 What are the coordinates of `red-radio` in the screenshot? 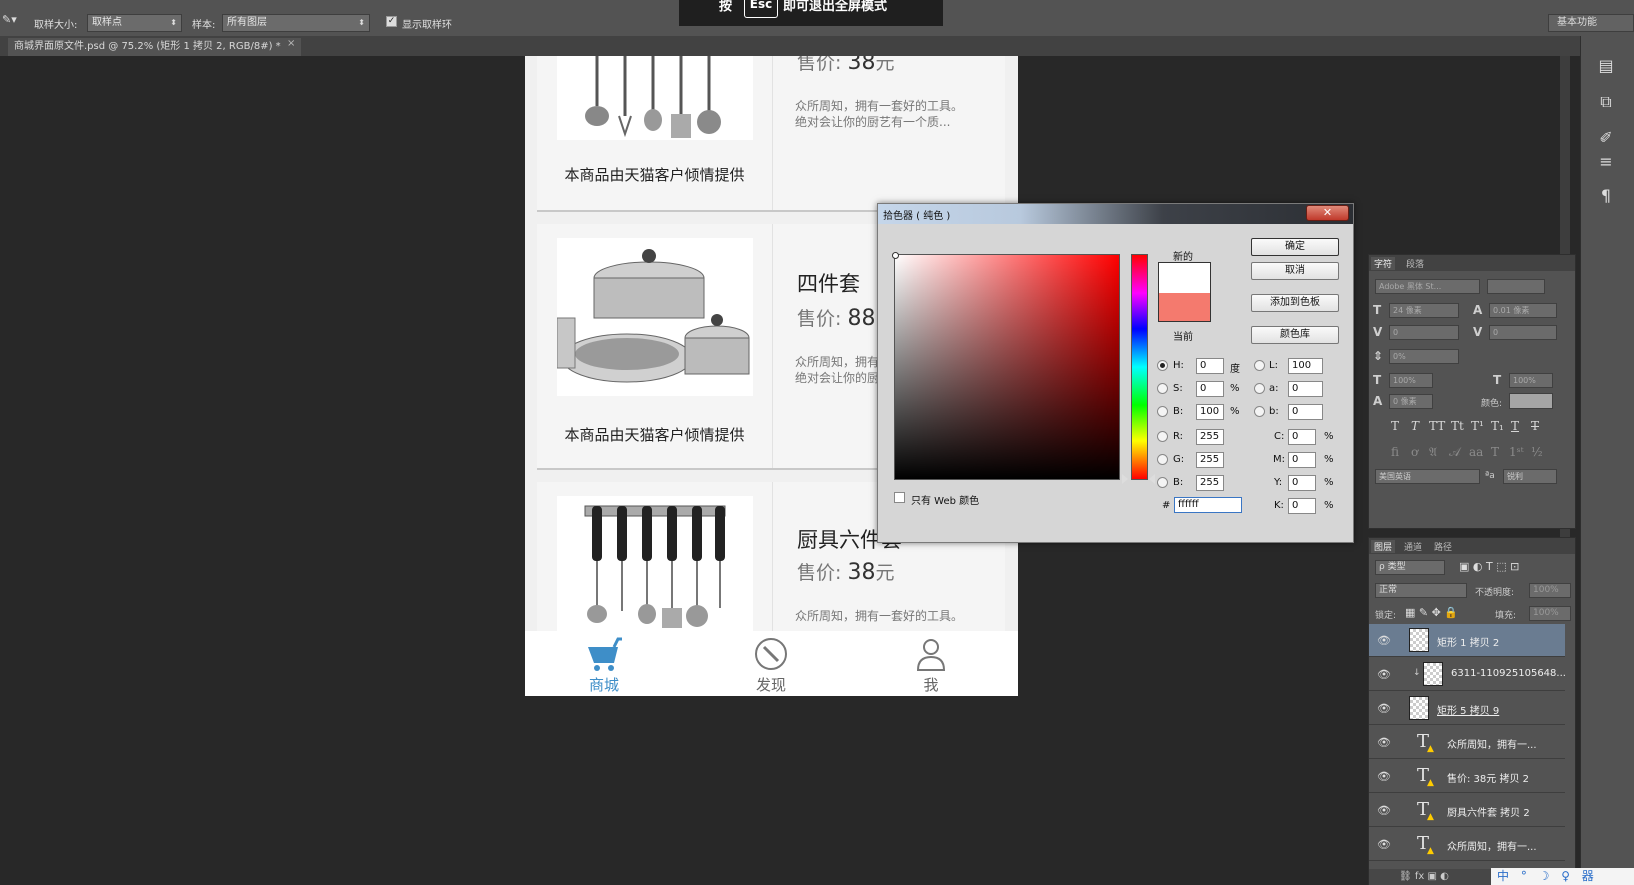 It's located at (1162, 436).